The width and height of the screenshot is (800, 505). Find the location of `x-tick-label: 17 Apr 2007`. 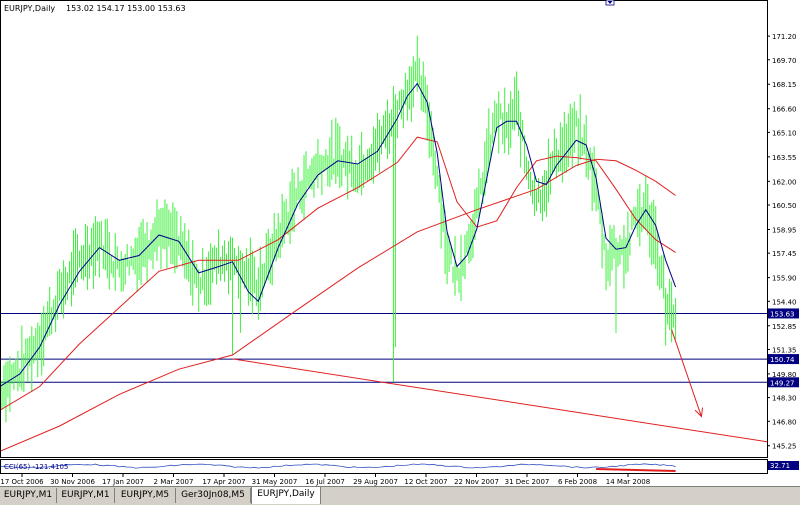

x-tick-label: 17 Apr 2007 is located at coordinates (223, 482).